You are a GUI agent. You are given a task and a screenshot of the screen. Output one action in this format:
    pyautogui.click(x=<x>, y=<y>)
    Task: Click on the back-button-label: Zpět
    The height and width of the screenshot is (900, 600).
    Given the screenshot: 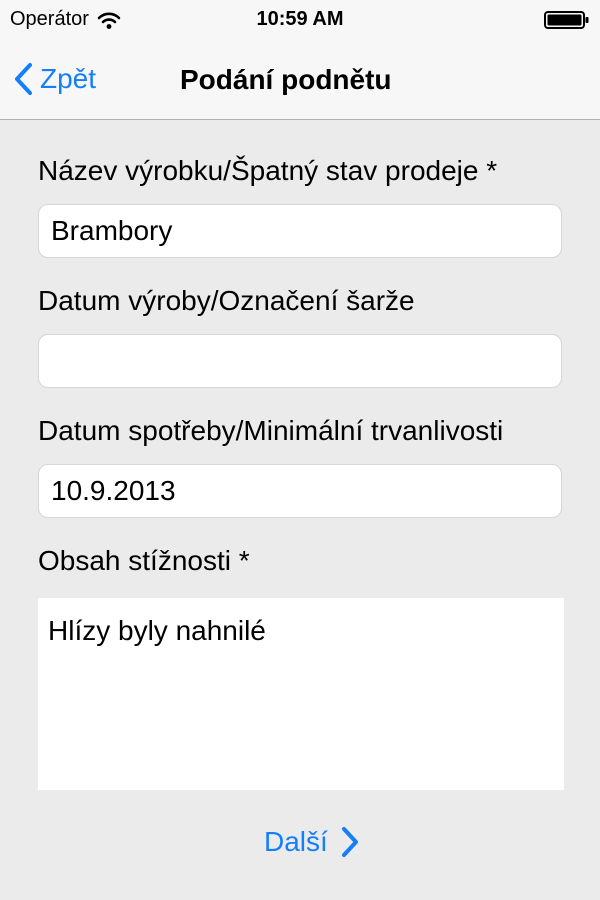 What is the action you would take?
    pyautogui.click(x=68, y=78)
    